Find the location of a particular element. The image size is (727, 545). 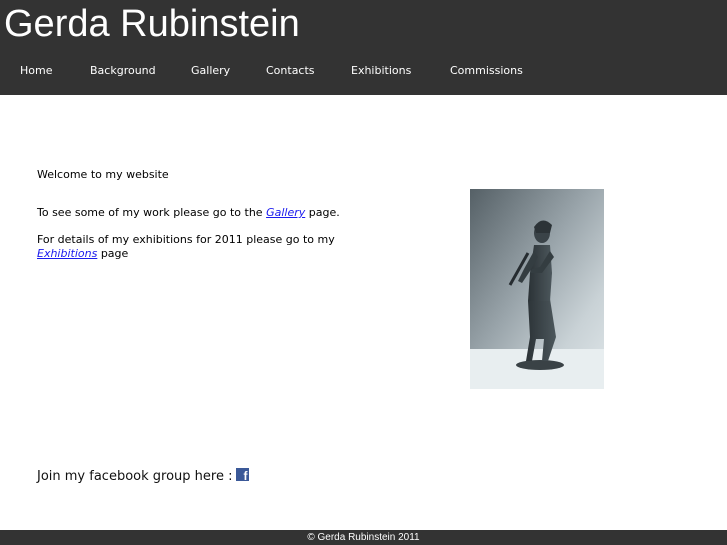

site-footer: © Gerda Rubinstein 2011 is located at coordinates (363, 537).